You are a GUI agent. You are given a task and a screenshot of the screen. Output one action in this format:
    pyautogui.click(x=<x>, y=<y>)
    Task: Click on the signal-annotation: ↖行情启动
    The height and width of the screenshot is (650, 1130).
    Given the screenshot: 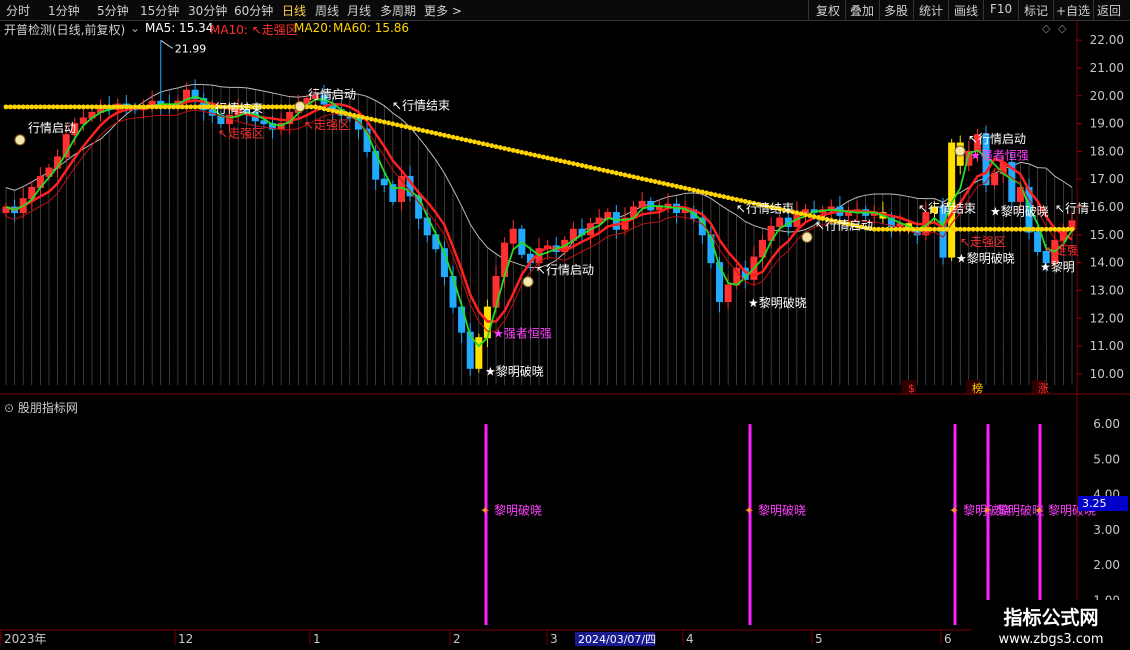 What is the action you would take?
    pyautogui.click(x=558, y=275)
    